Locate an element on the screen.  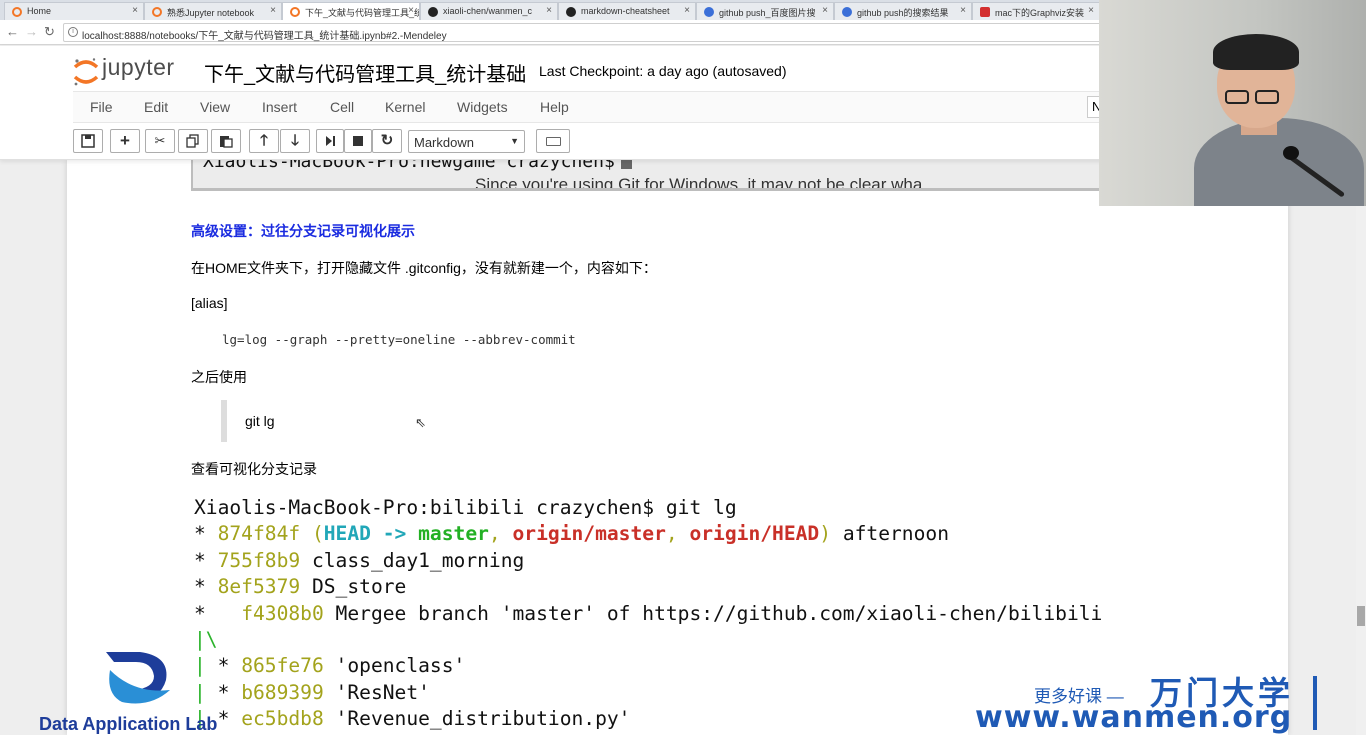
baidu-tab-icon is located at coordinates (709, 12).